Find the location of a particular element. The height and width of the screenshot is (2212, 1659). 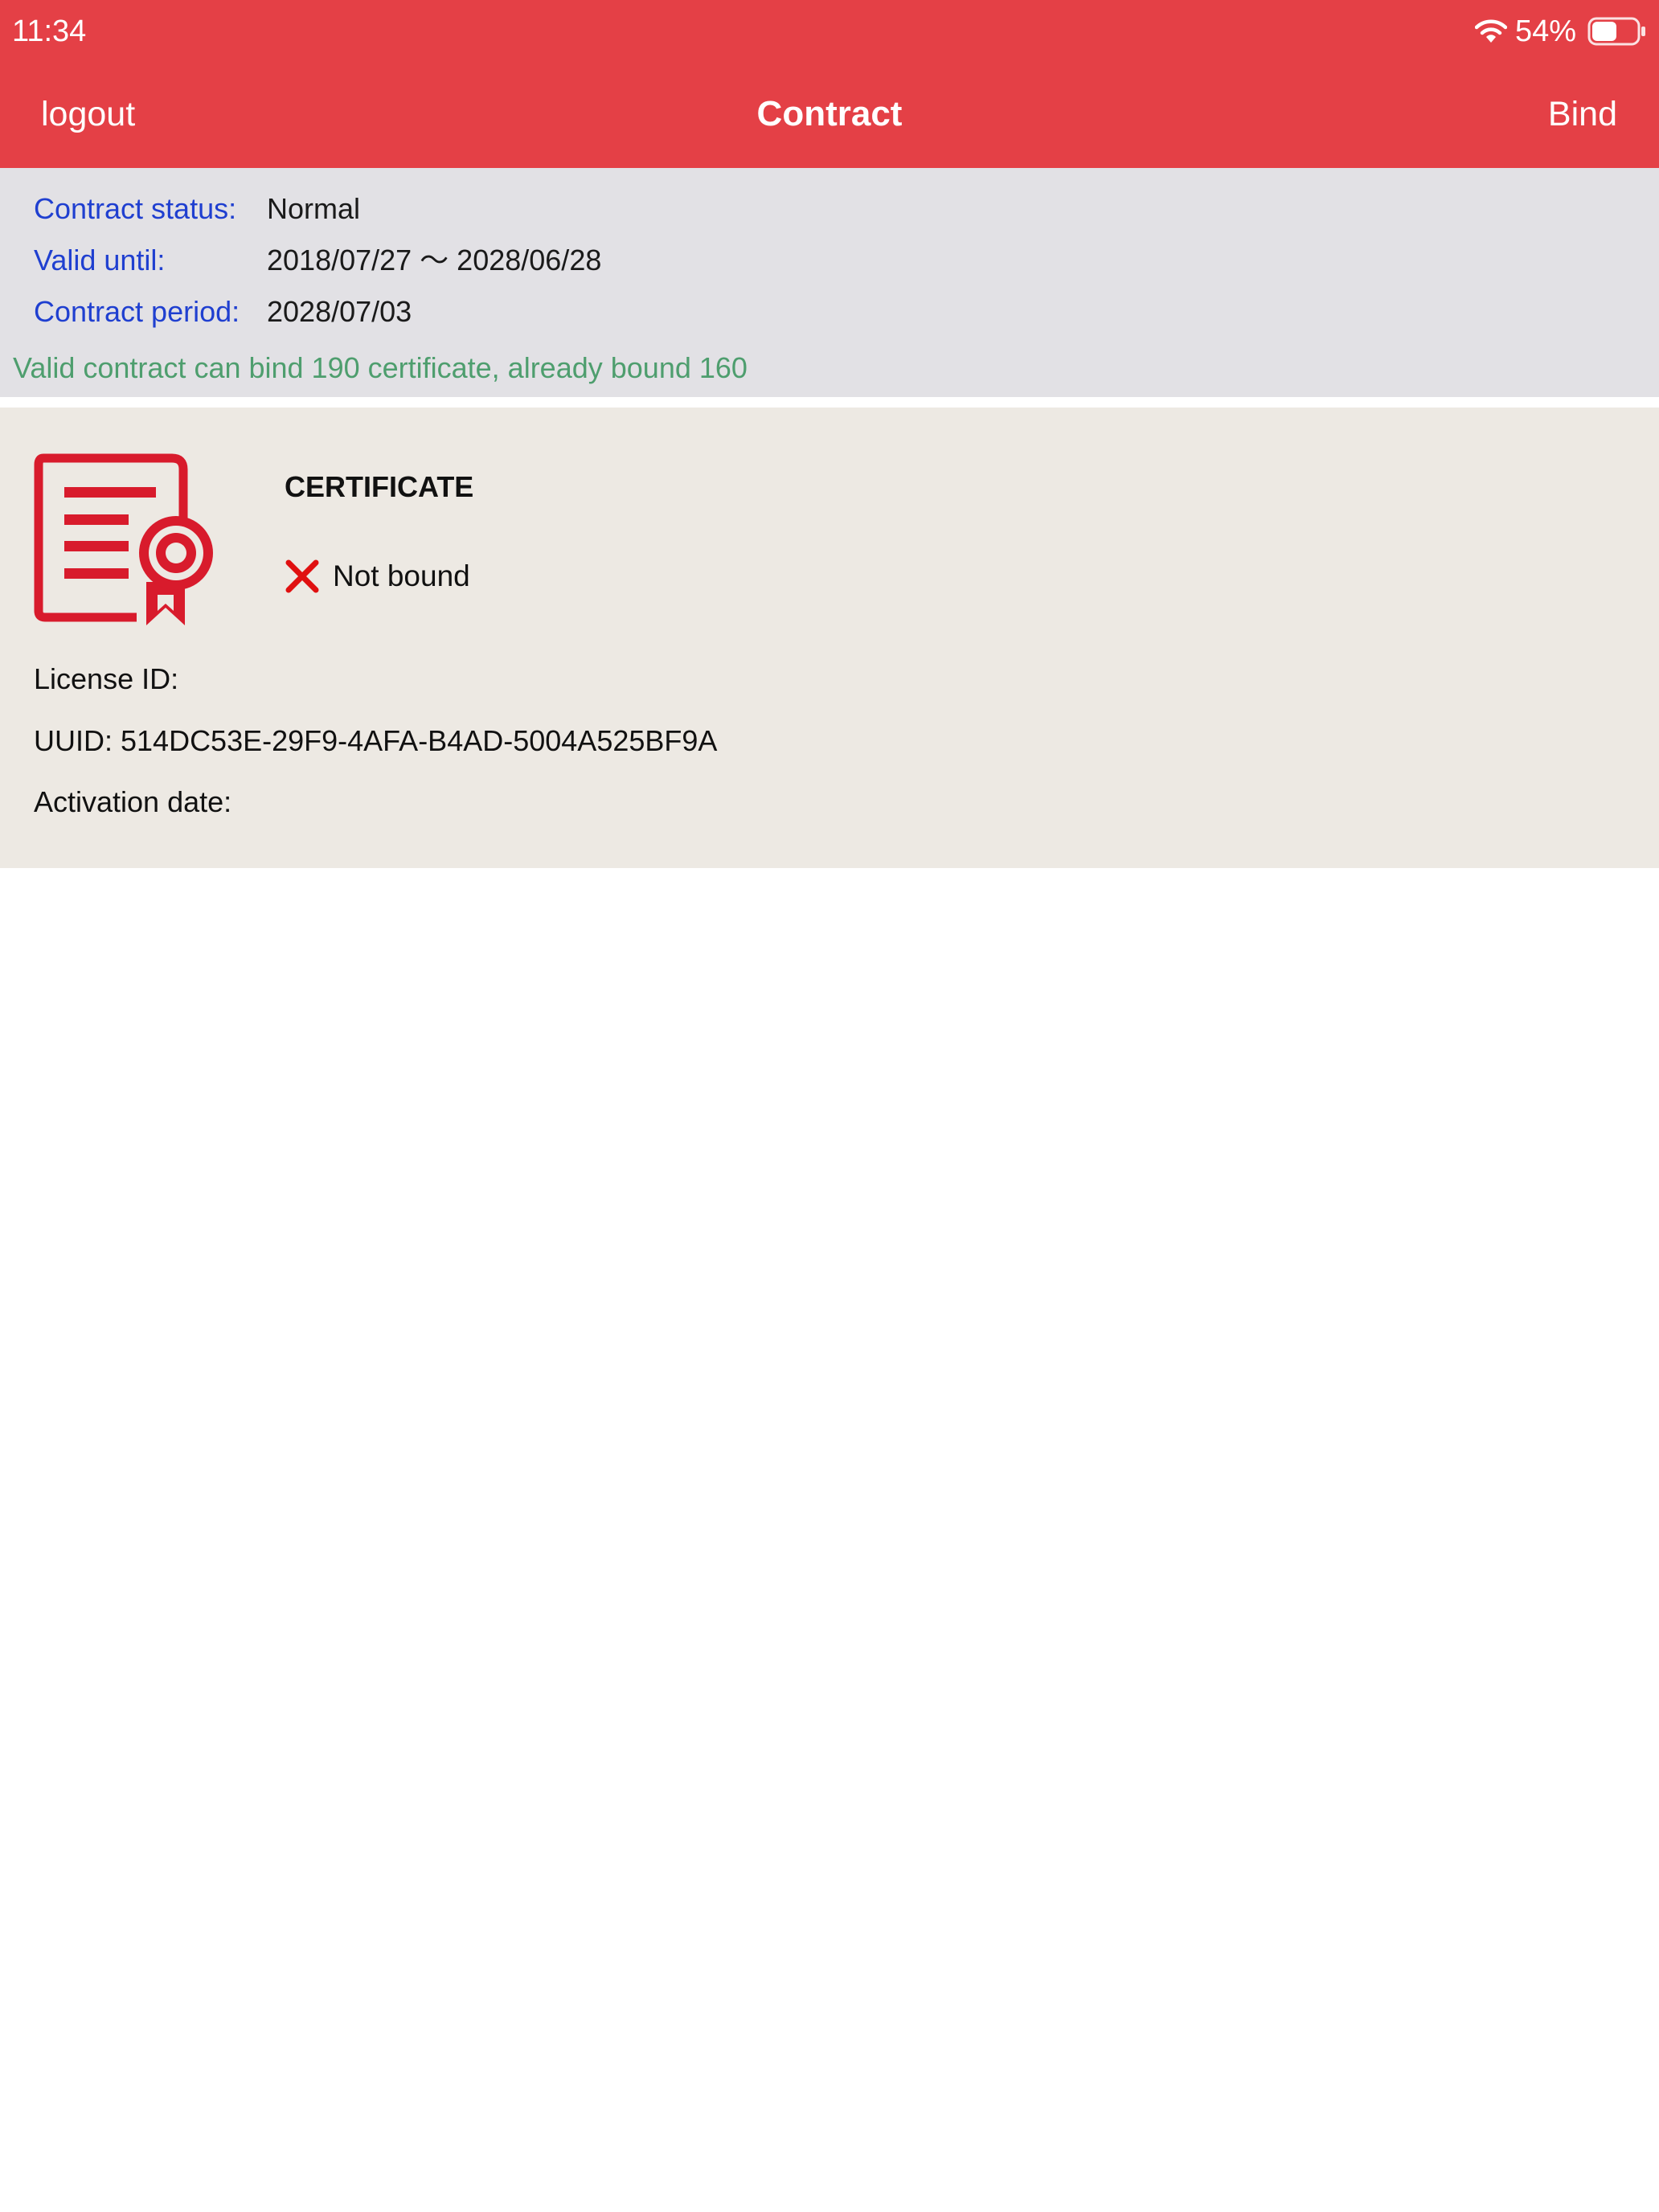

status-indicators: 54% is located at coordinates (1560, 31).